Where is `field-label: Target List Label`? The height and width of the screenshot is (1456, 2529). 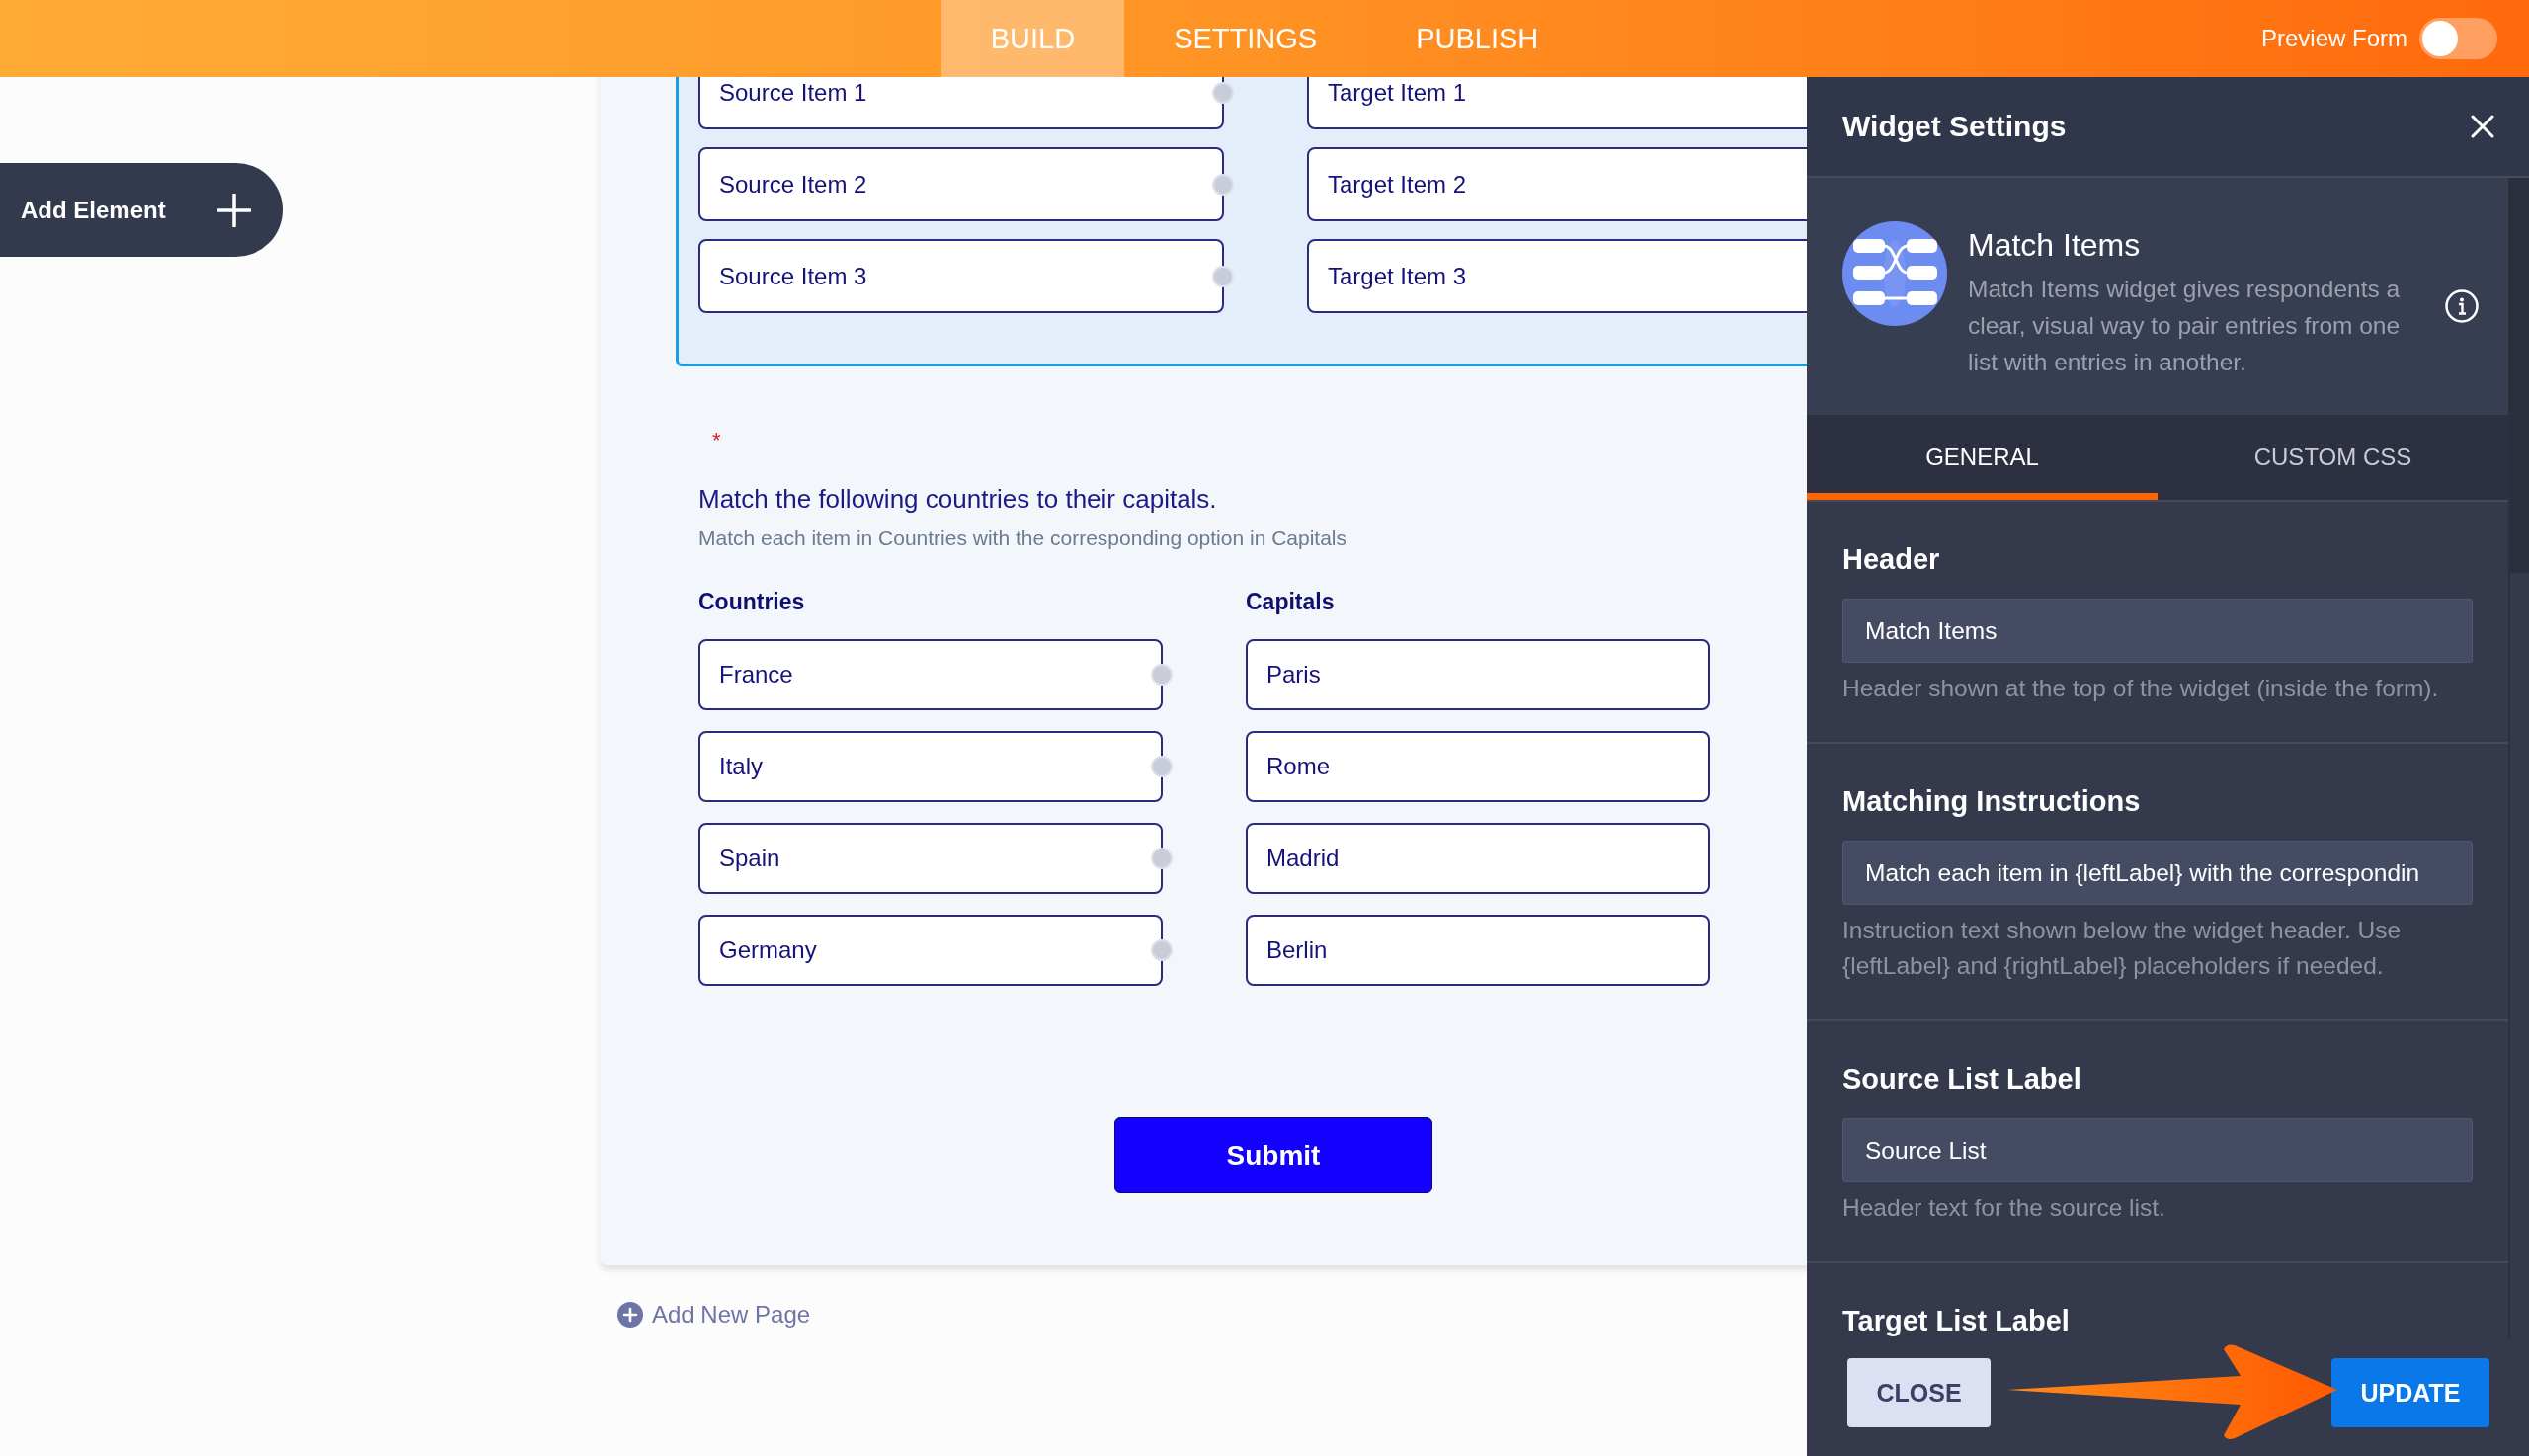
field-label: Target List Label is located at coordinates (1957, 1321).